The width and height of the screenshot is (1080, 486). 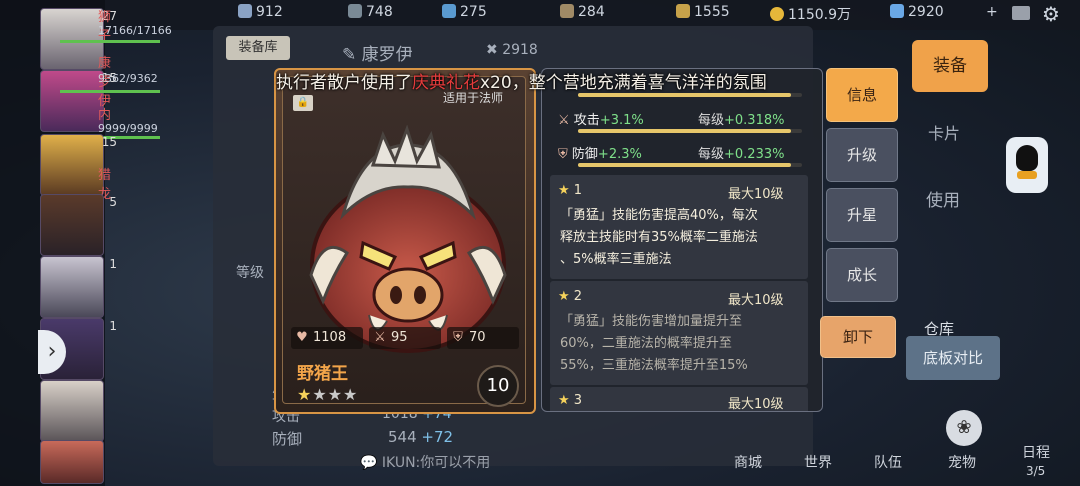 What do you see at coordinates (1036, 452) in the screenshot?
I see `nav-schedule: 日程` at bounding box center [1036, 452].